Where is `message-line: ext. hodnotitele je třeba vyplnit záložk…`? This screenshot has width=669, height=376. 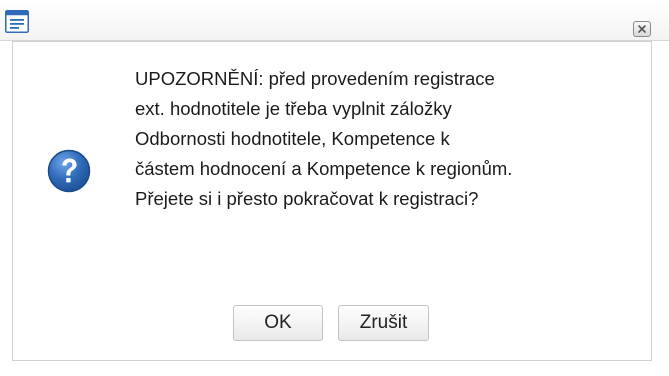
message-line: ext. hodnotitele je třeba vyplnit záložk… is located at coordinates (293, 108).